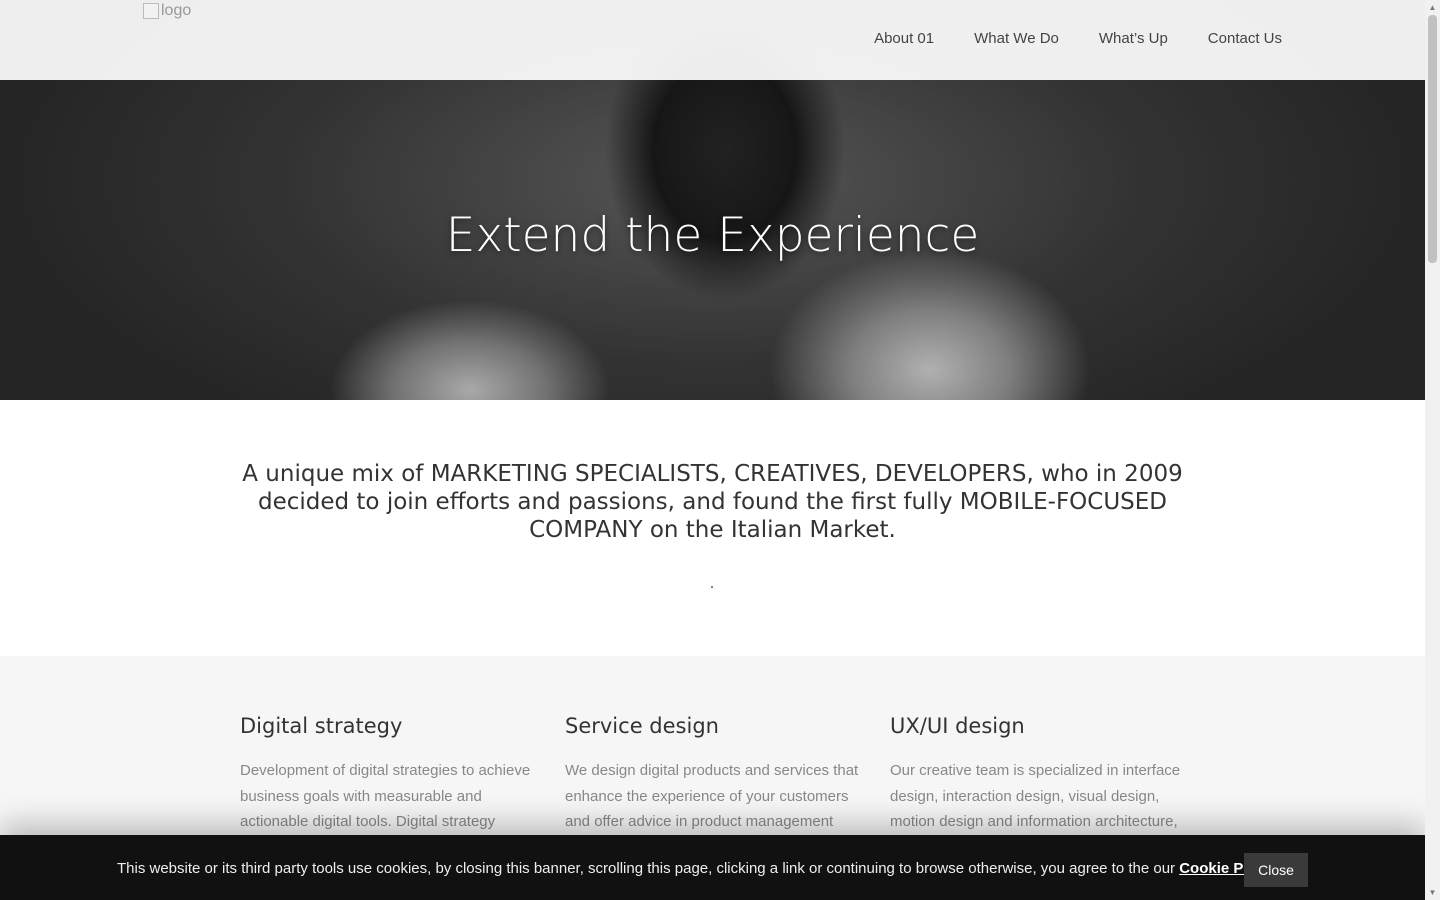 This screenshot has height=900, width=1440. What do you see at coordinates (1432, 139) in the screenshot?
I see `scrollbar-thumb` at bounding box center [1432, 139].